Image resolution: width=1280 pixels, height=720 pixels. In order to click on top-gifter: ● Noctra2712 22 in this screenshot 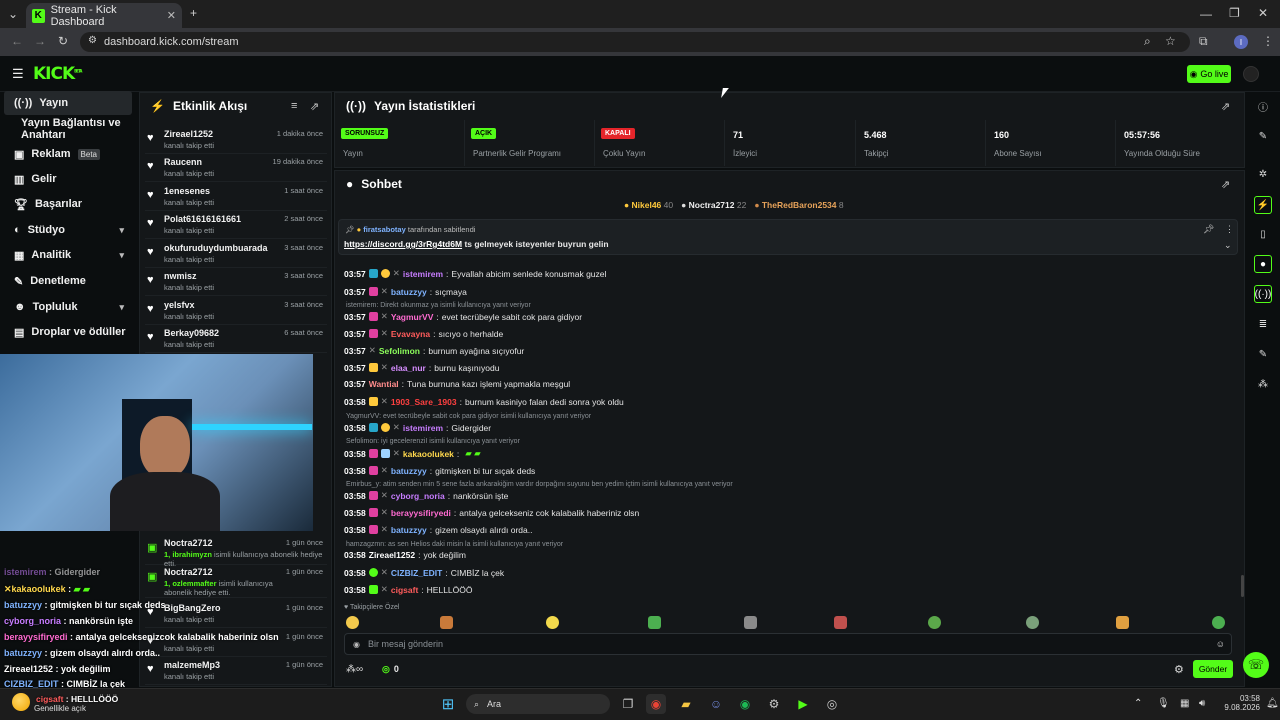, I will do `click(713, 205)`.